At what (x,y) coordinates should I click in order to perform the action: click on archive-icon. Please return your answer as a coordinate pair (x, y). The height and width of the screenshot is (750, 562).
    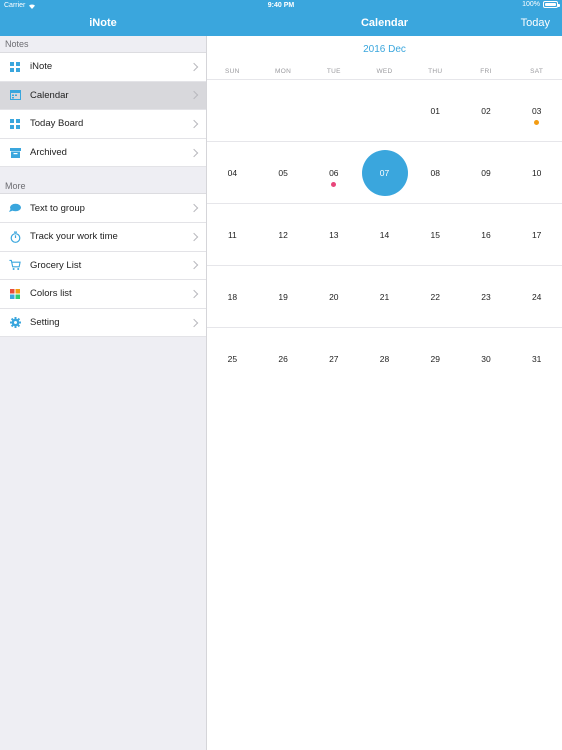
    Looking at the image, I should click on (15, 153).